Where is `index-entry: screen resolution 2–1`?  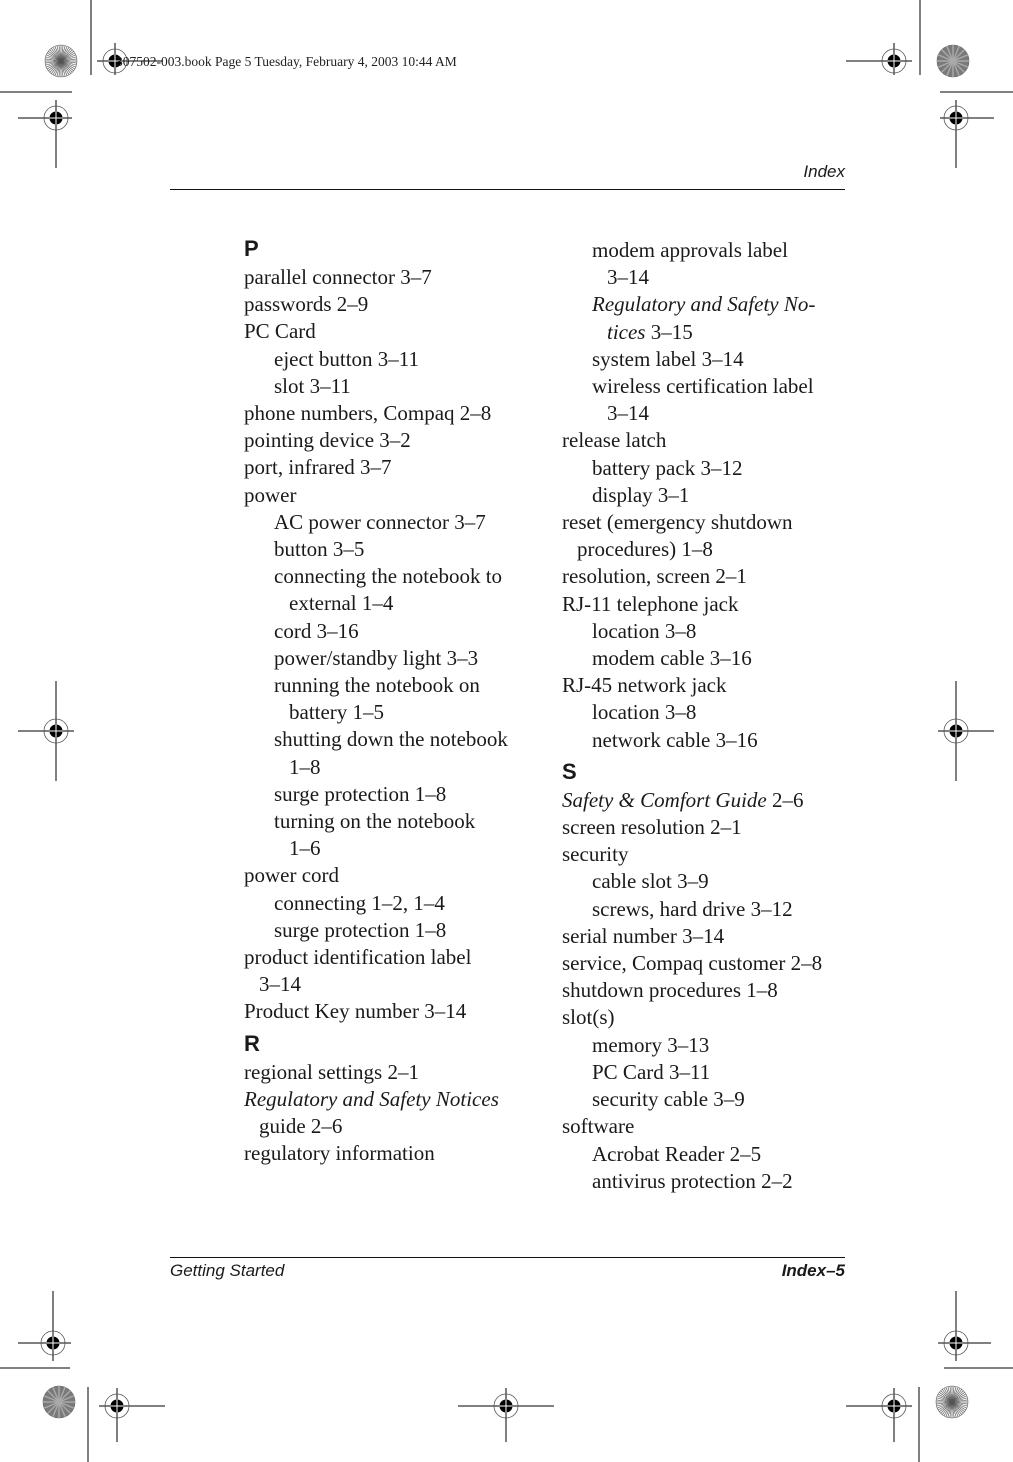 index-entry: screen resolution 2–1 is located at coordinates (652, 827).